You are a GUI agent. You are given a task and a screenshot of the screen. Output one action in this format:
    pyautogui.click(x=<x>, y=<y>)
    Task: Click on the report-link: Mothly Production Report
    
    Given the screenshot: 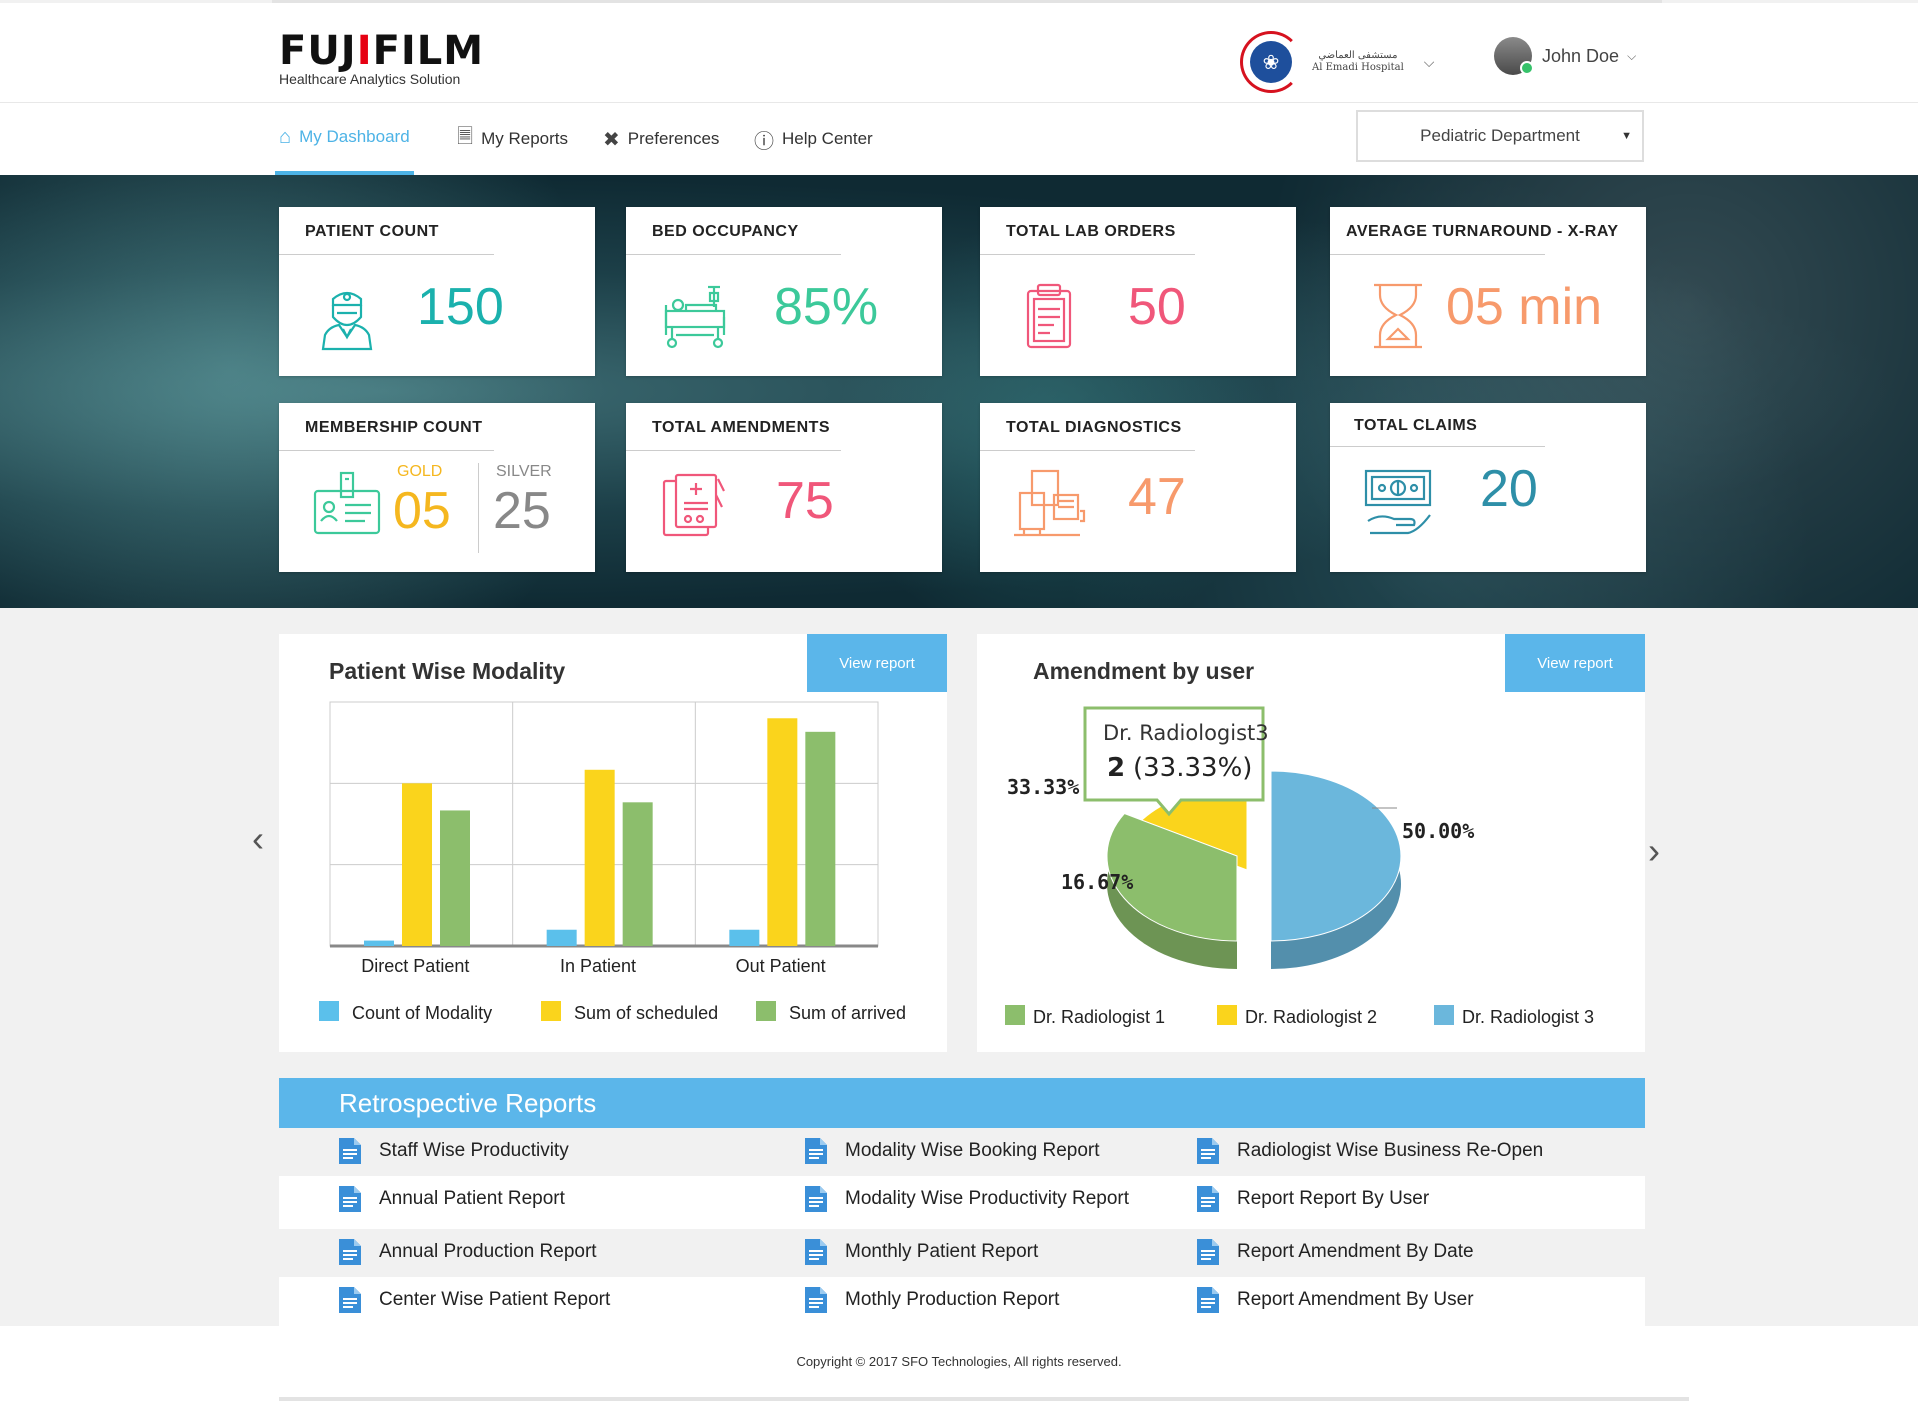 What is the action you would take?
    pyautogui.click(x=932, y=1300)
    